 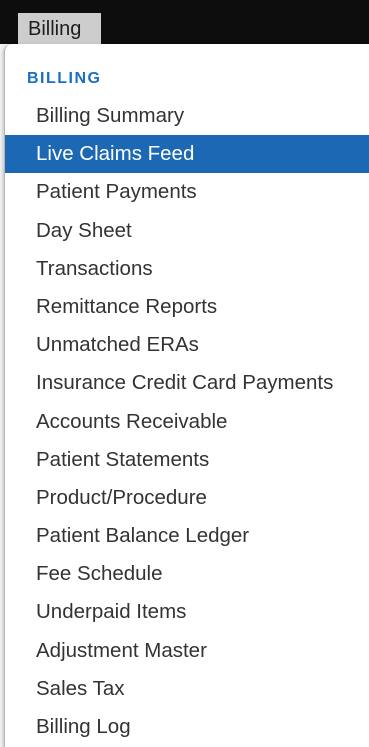 What do you see at coordinates (187, 116) in the screenshot?
I see `menu-item-billing-summary: Billing Summary` at bounding box center [187, 116].